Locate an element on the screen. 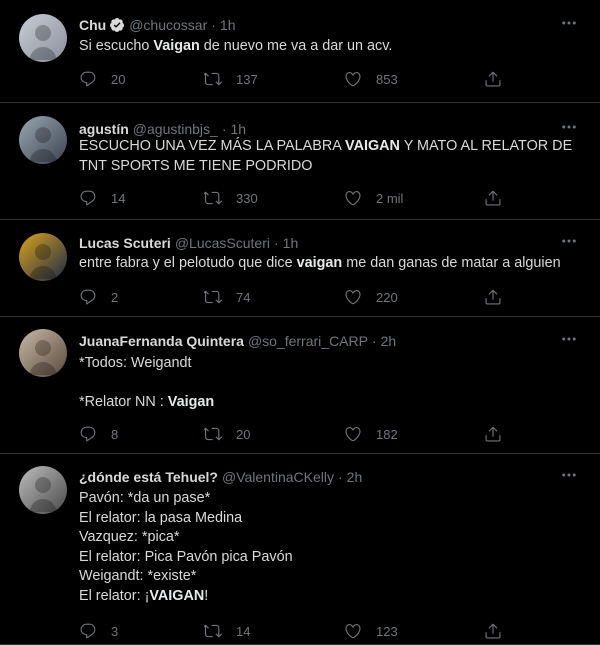  display-name: agustín is located at coordinates (104, 129).